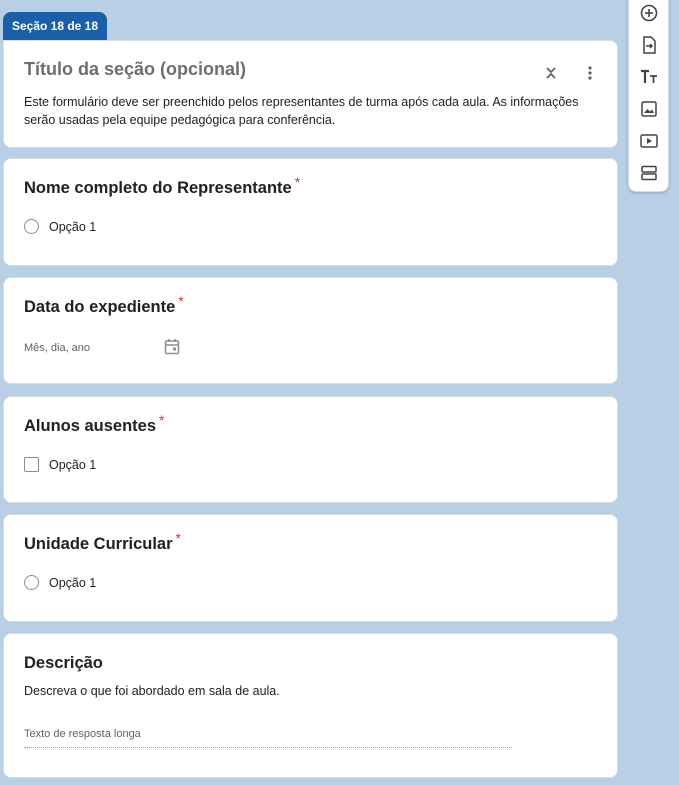 This screenshot has width=679, height=785. What do you see at coordinates (31, 464) in the screenshot?
I see `checkbox-icon` at bounding box center [31, 464].